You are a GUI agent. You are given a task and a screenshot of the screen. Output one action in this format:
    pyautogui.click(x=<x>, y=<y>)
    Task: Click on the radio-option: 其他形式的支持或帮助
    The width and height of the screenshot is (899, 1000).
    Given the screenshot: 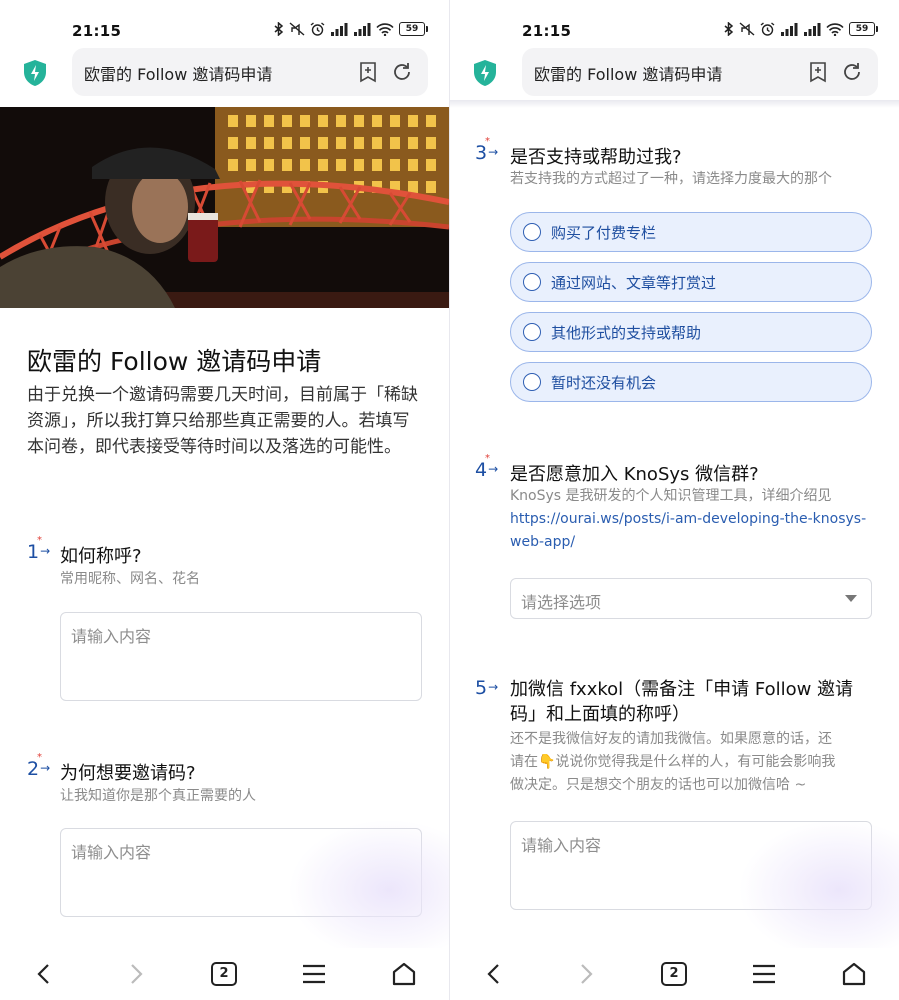 What is the action you would take?
    pyautogui.click(x=691, y=332)
    